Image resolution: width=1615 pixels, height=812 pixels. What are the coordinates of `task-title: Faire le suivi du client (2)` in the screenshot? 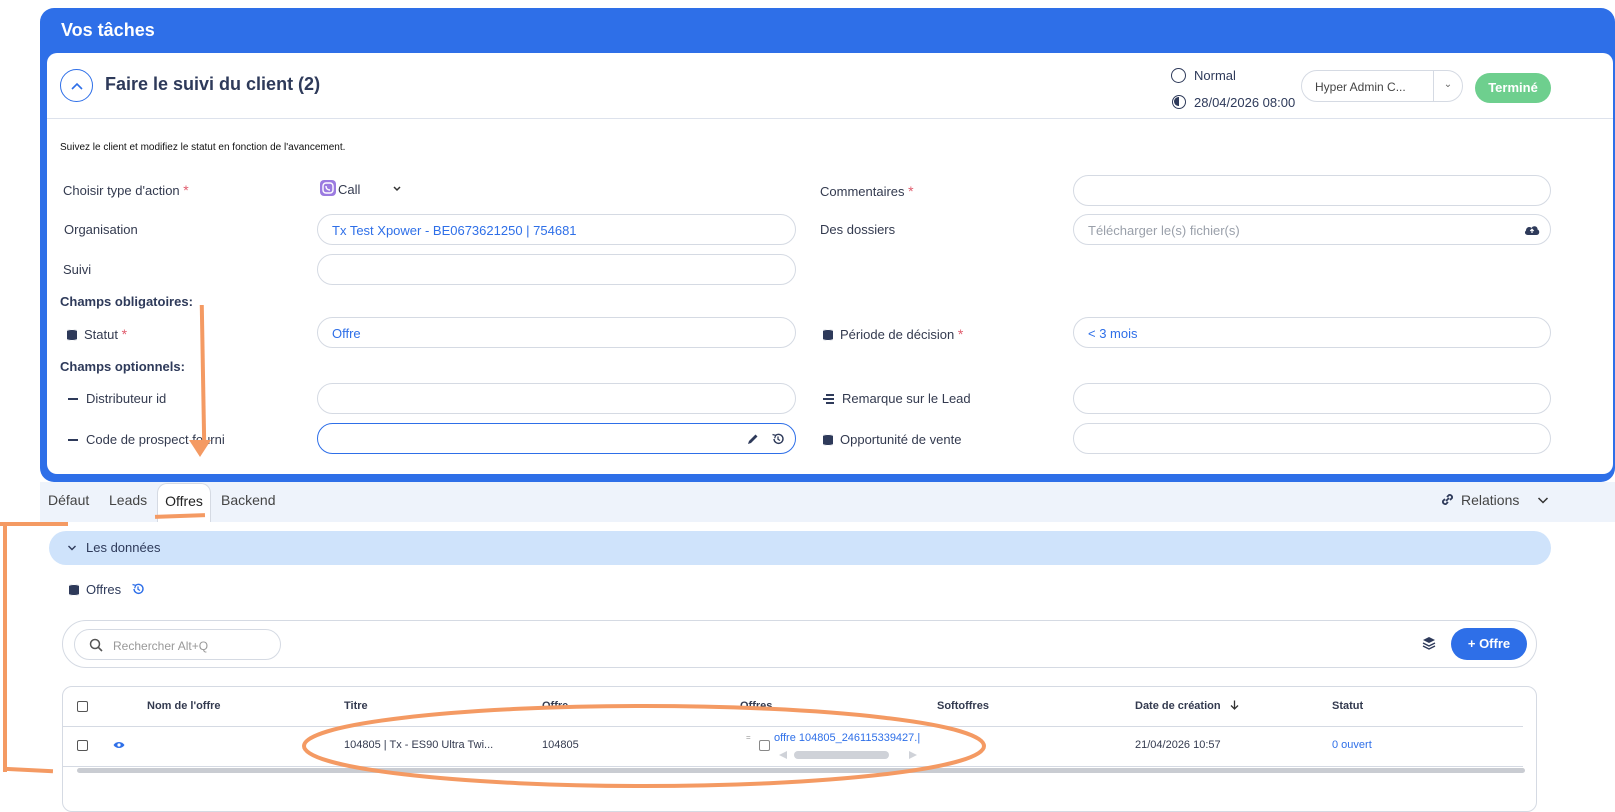 It's located at (213, 84).